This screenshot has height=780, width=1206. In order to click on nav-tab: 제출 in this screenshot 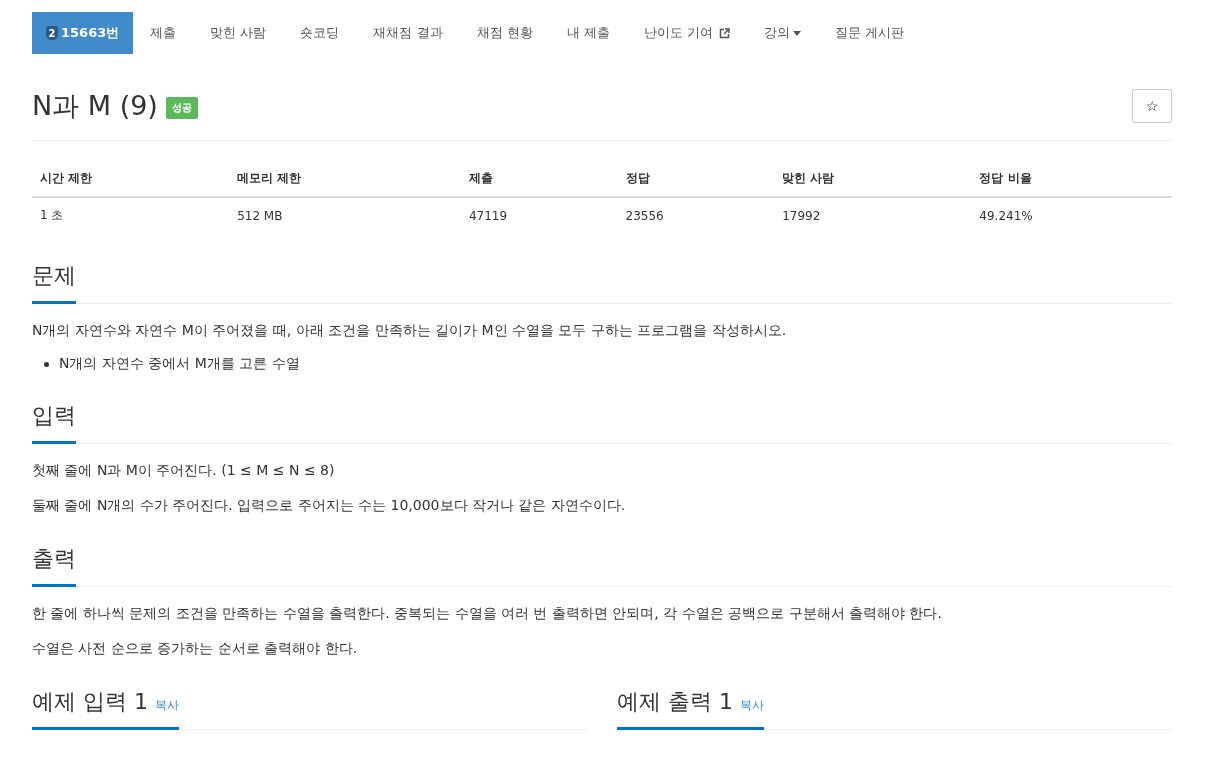, I will do `click(163, 33)`.